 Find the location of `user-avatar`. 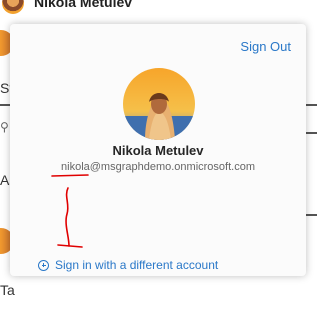

user-avatar is located at coordinates (159, 104).